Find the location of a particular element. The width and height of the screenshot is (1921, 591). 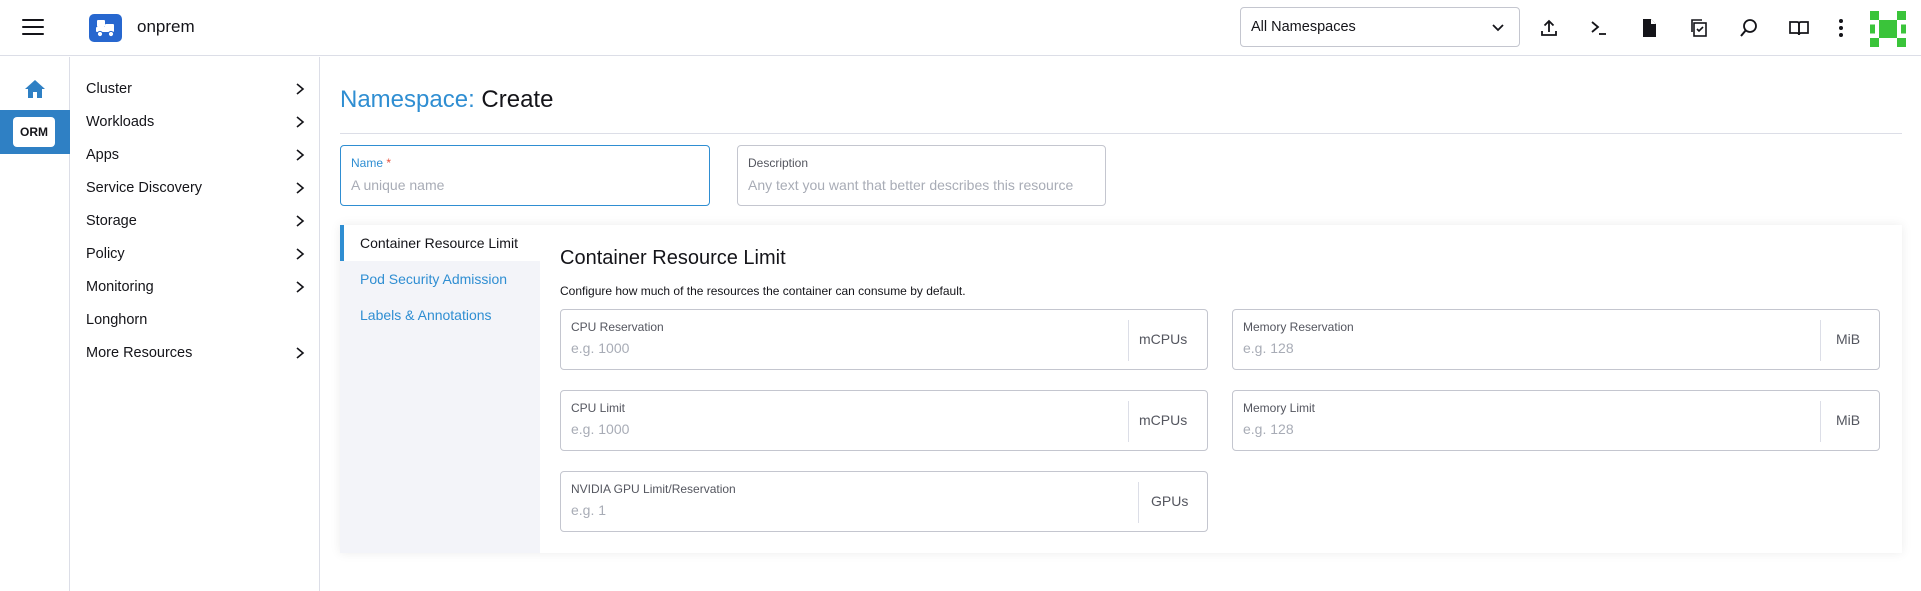

memory-limit-field: Memory Limit MiB is located at coordinates (1556, 420).